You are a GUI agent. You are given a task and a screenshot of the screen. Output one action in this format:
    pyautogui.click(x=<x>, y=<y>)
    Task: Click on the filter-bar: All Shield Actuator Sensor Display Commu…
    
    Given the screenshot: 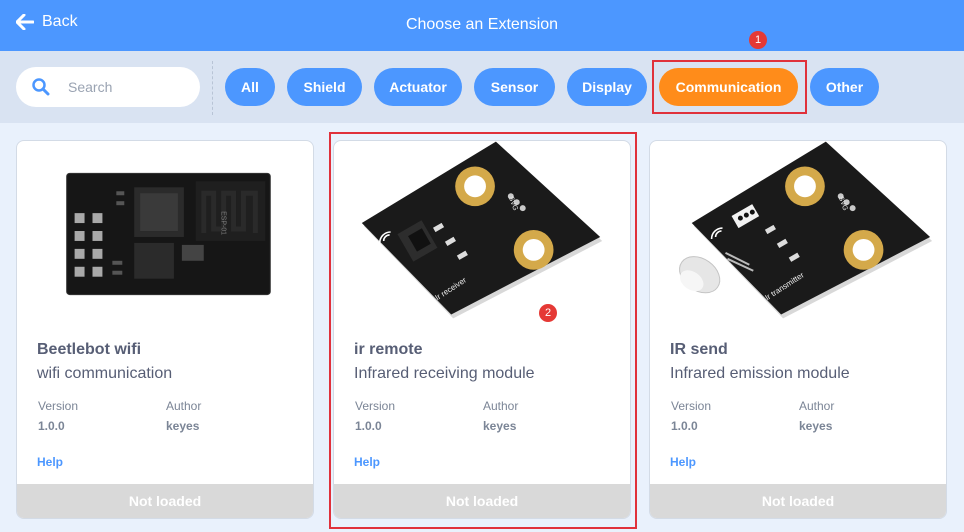 What is the action you would take?
    pyautogui.click(x=482, y=87)
    